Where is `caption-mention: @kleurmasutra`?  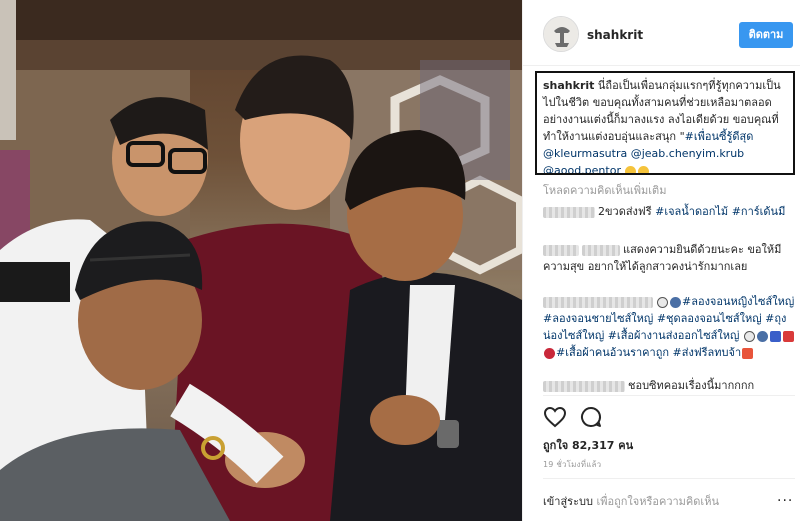 caption-mention: @kleurmasutra is located at coordinates (585, 153).